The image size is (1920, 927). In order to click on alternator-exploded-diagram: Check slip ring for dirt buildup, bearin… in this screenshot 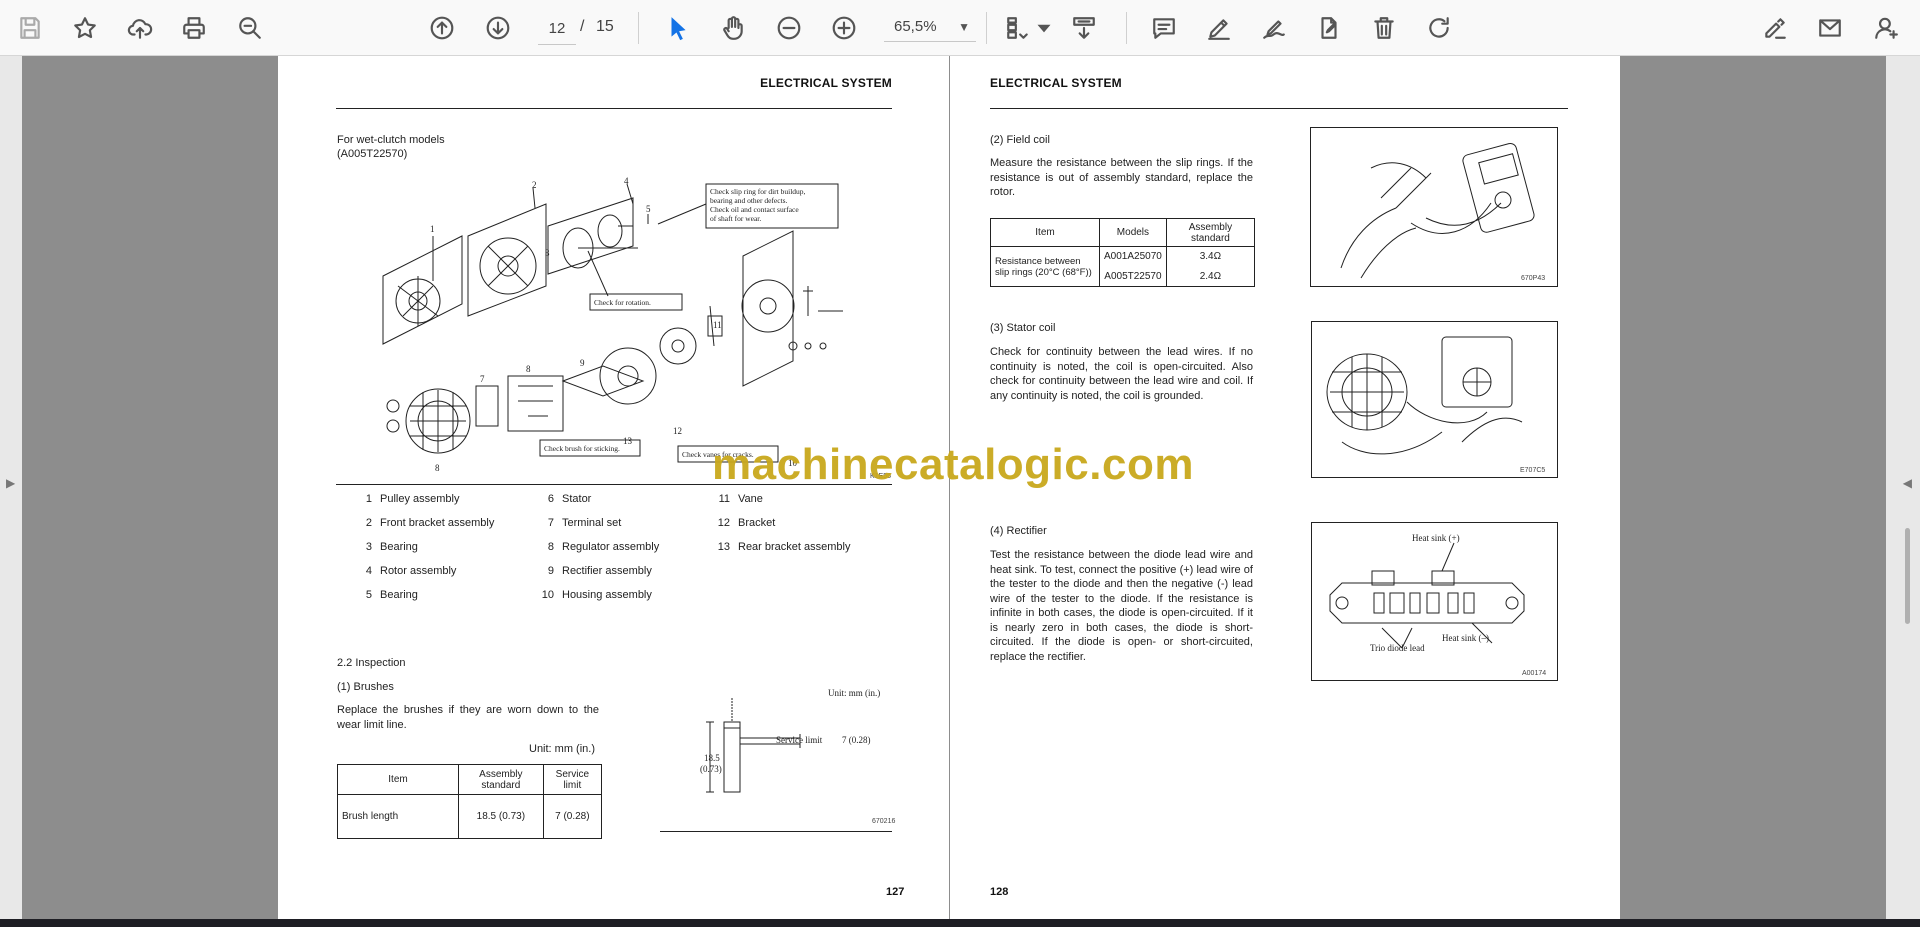, I will do `click(612, 324)`.